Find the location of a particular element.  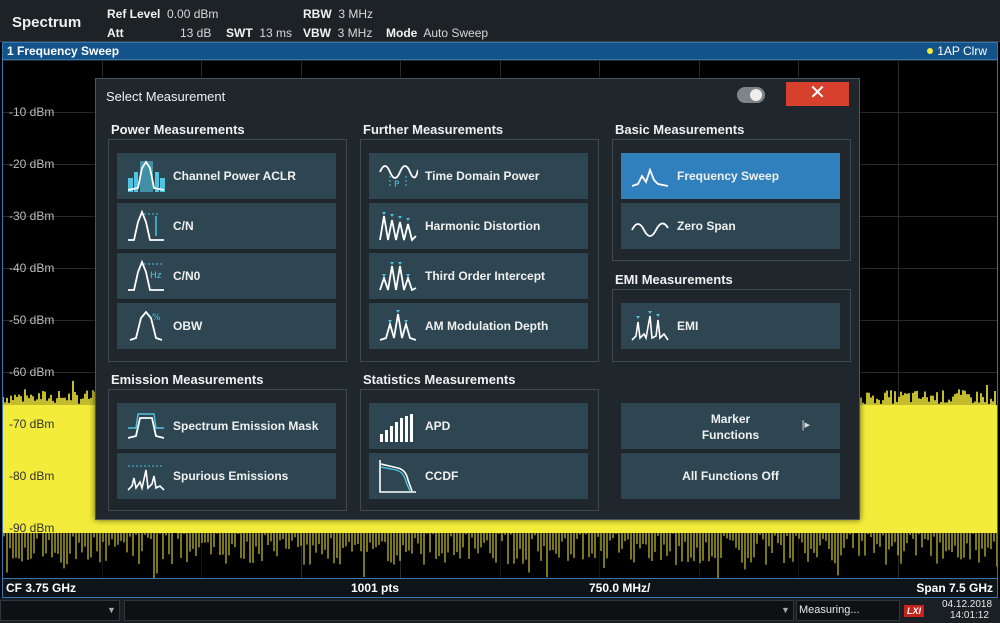

spectrum-emission-mask-button: Spectrum Emission Mask is located at coordinates (226, 426).